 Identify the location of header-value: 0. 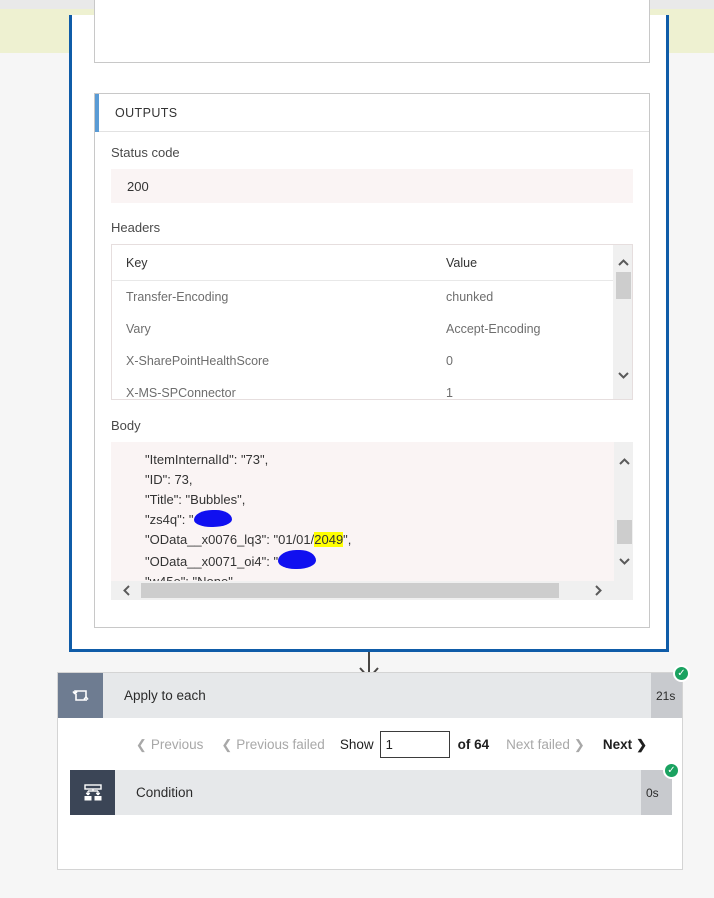
(449, 361).